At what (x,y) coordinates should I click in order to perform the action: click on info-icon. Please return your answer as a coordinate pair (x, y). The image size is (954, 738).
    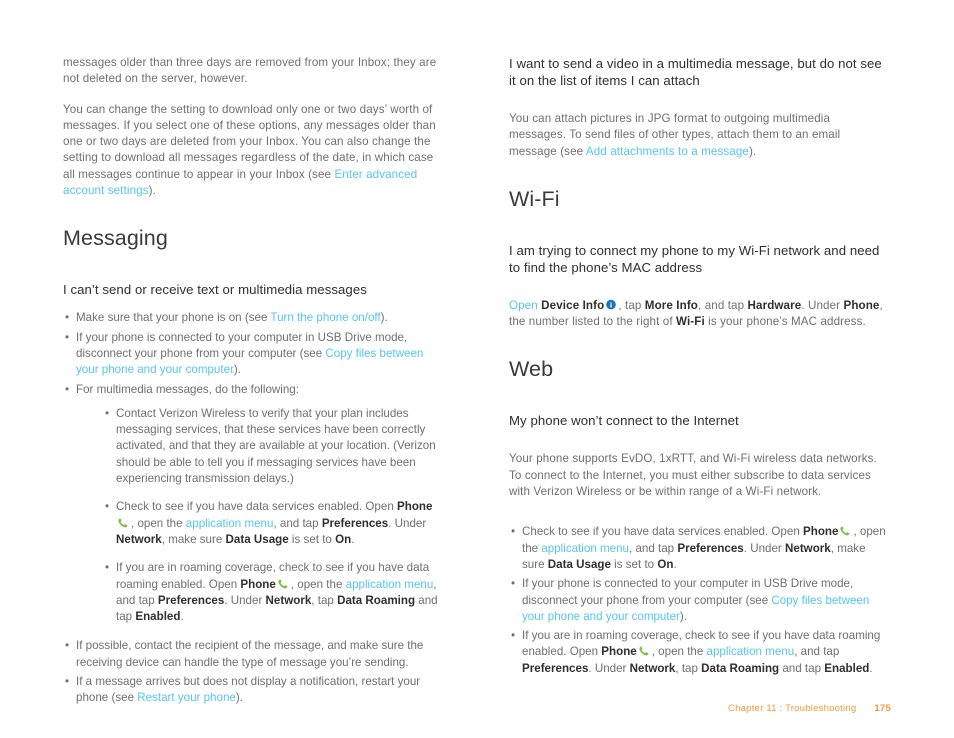
    Looking at the image, I should click on (611, 305).